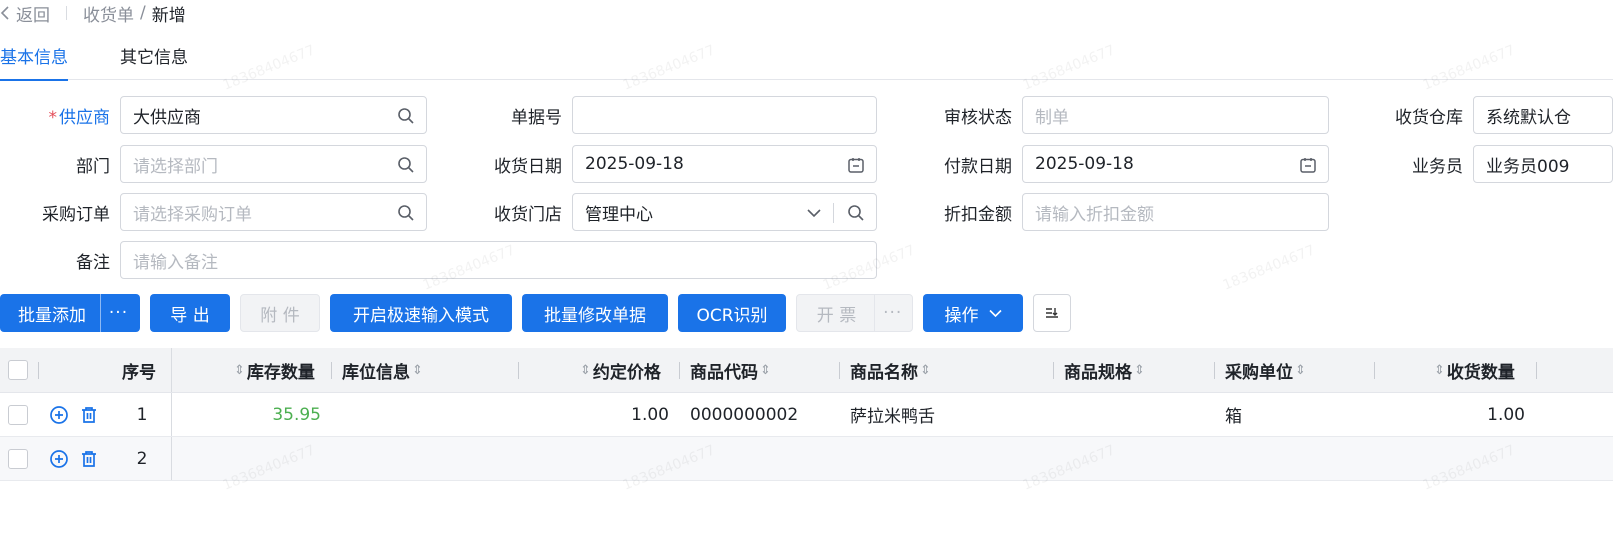  I want to click on receive-date-label: 收货日期, so click(528, 166).